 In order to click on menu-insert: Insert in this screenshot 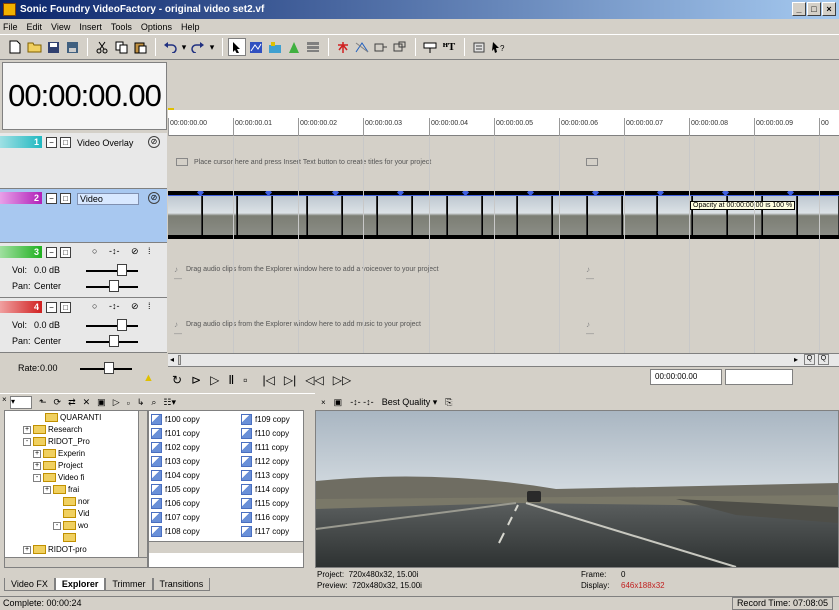, I will do `click(90, 27)`.